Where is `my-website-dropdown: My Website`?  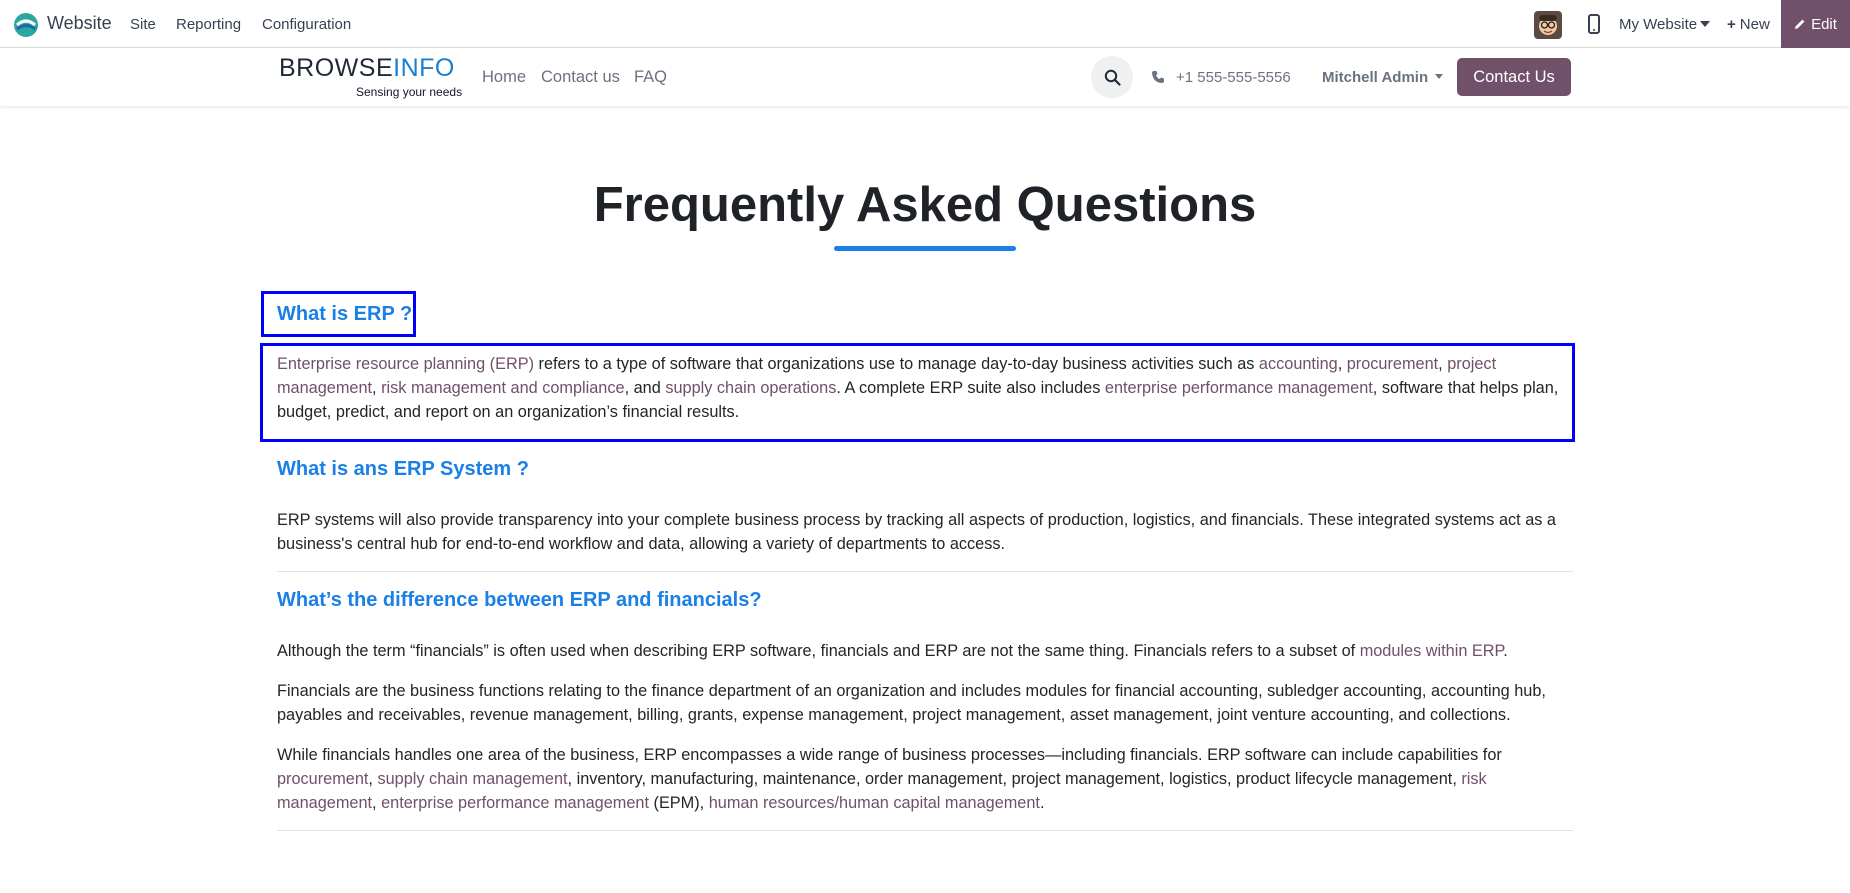
my-website-dropdown: My Website is located at coordinates (1665, 24).